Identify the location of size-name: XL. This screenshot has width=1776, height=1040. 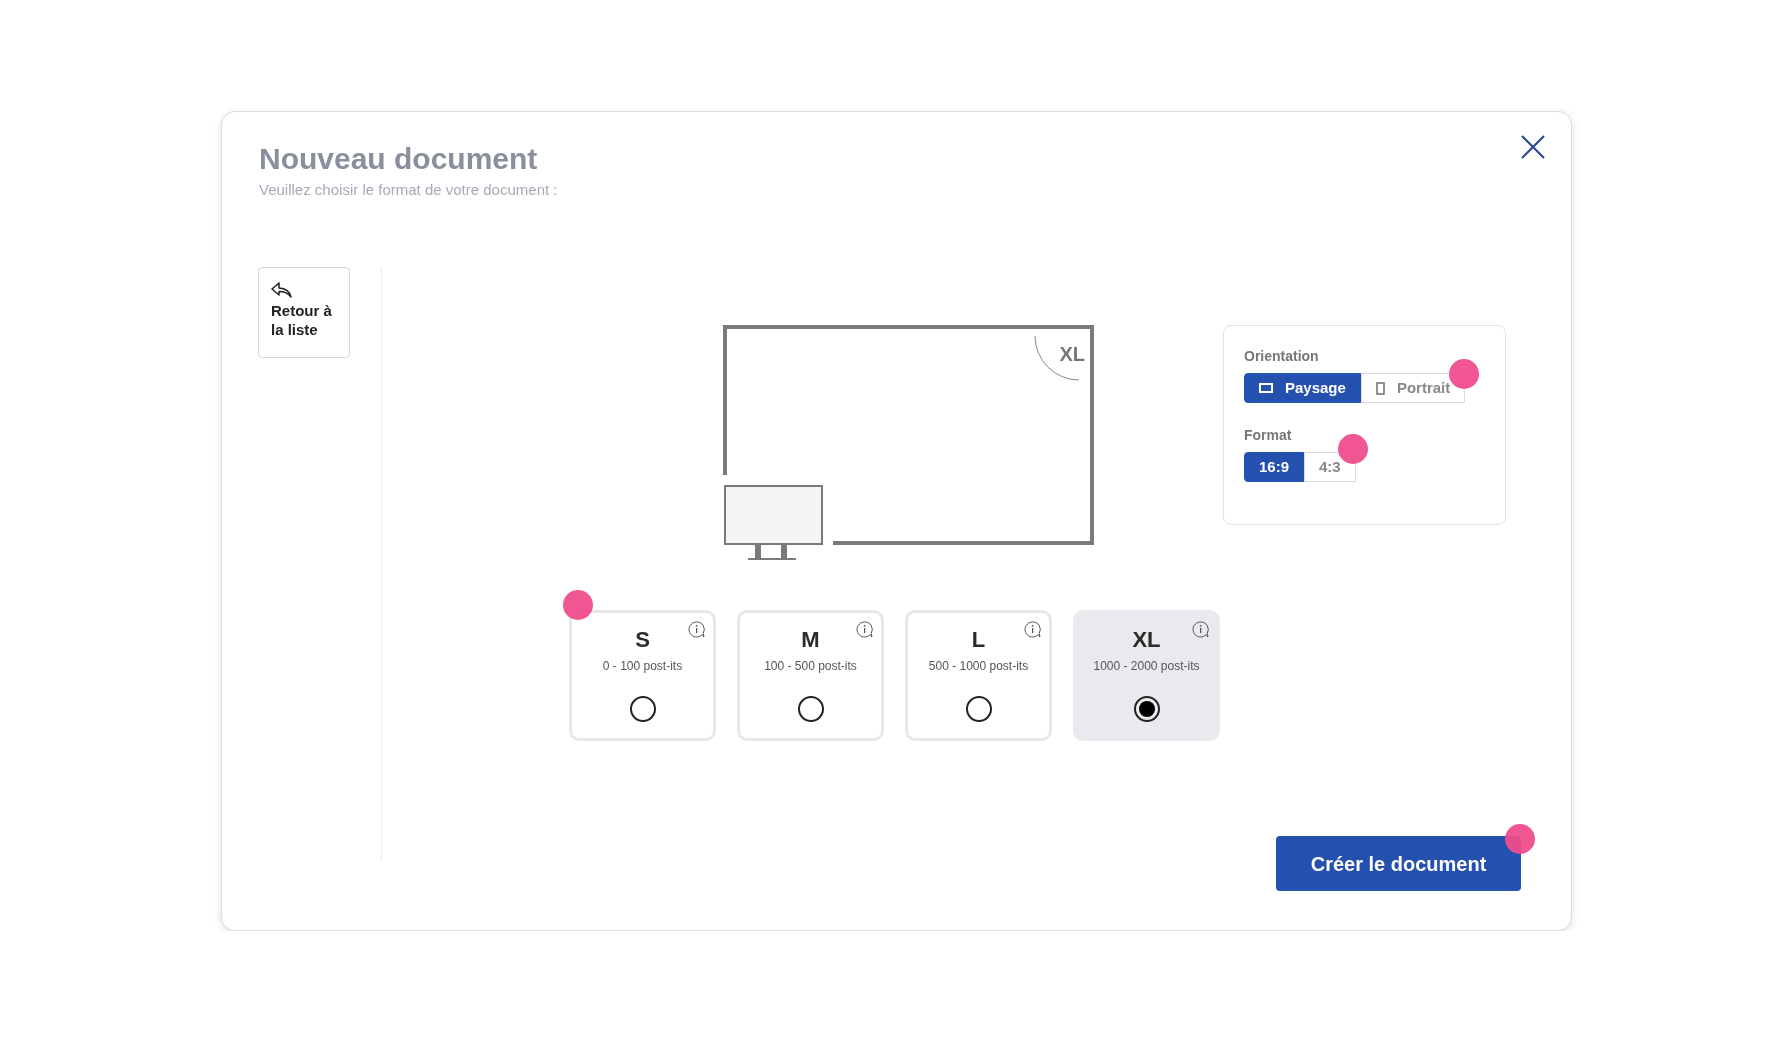
(1146, 640).